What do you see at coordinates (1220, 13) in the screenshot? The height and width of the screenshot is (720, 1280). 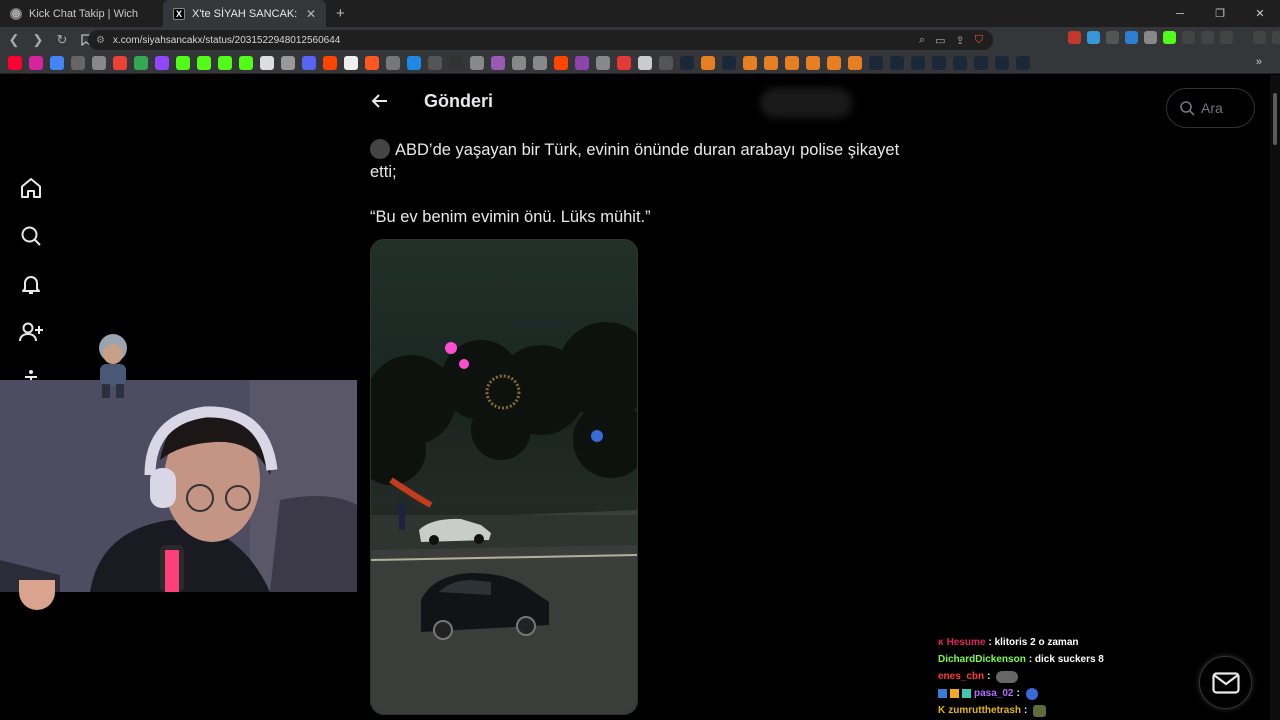 I see `maximize-icon: ❐` at bounding box center [1220, 13].